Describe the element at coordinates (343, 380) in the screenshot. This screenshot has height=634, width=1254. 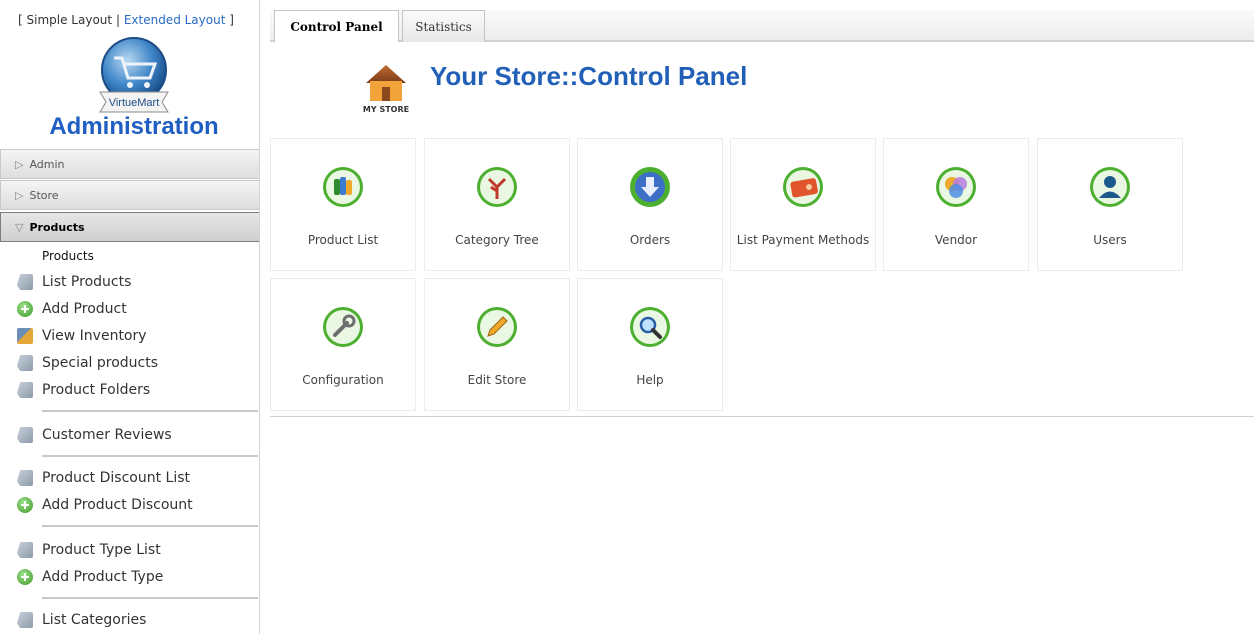
I see `tile-label: Configuration` at that location.